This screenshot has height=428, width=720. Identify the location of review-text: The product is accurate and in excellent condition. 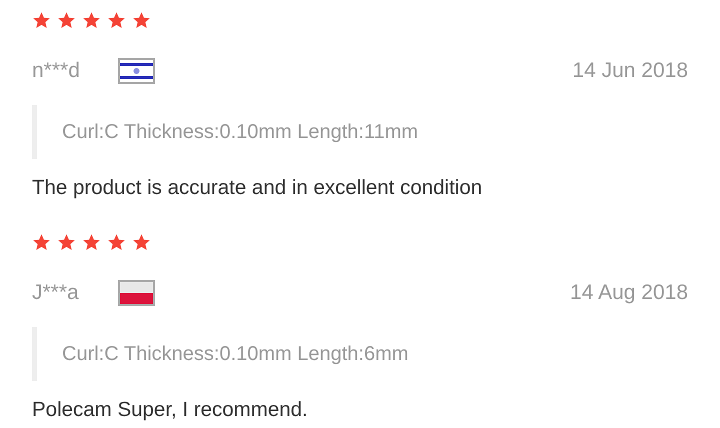
(257, 187).